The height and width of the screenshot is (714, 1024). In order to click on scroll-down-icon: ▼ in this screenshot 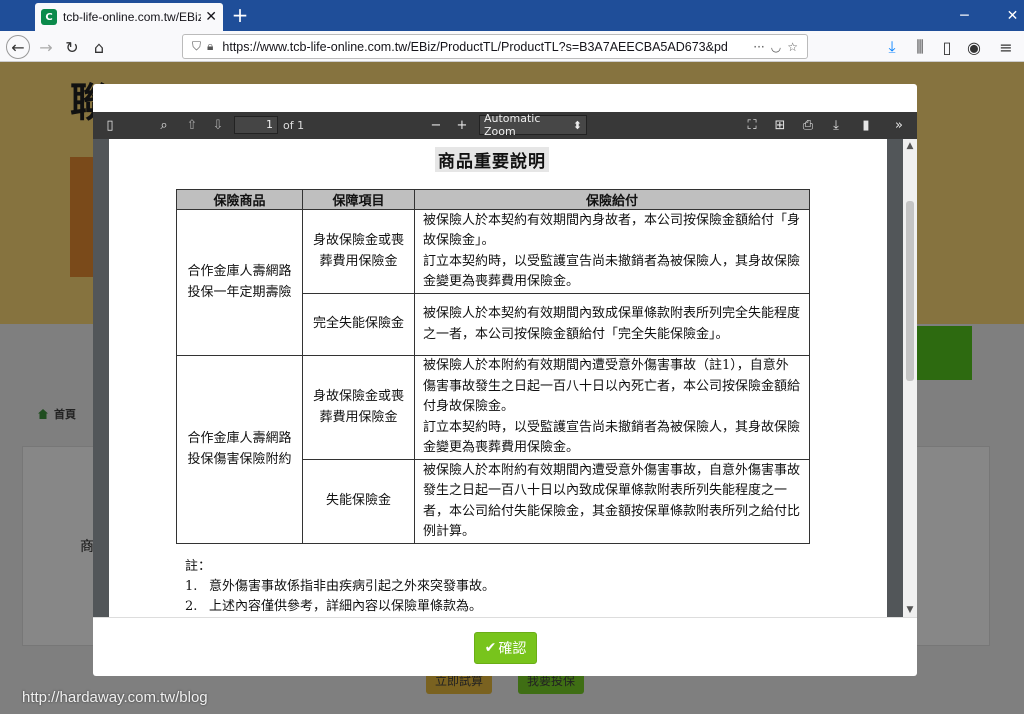, I will do `click(910, 610)`.